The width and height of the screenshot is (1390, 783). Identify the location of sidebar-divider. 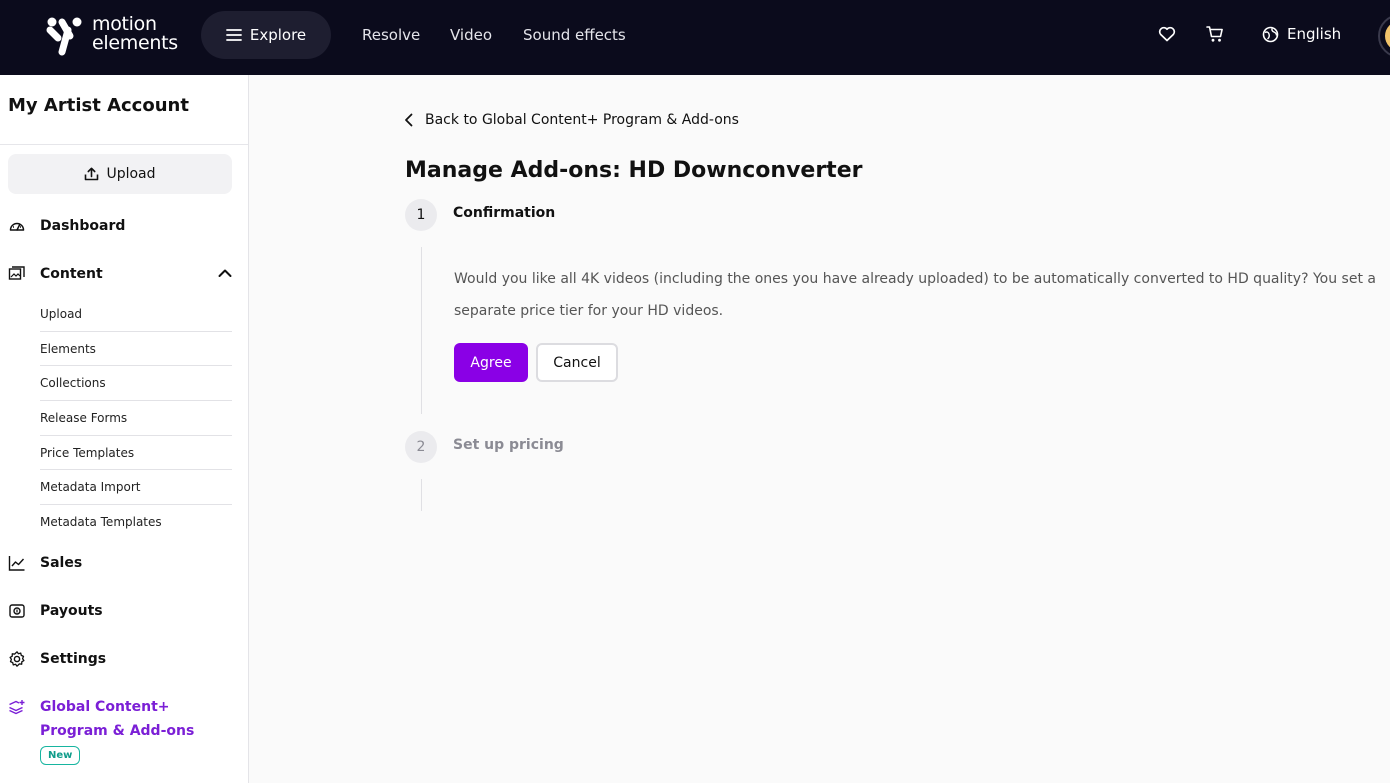
(124, 144).